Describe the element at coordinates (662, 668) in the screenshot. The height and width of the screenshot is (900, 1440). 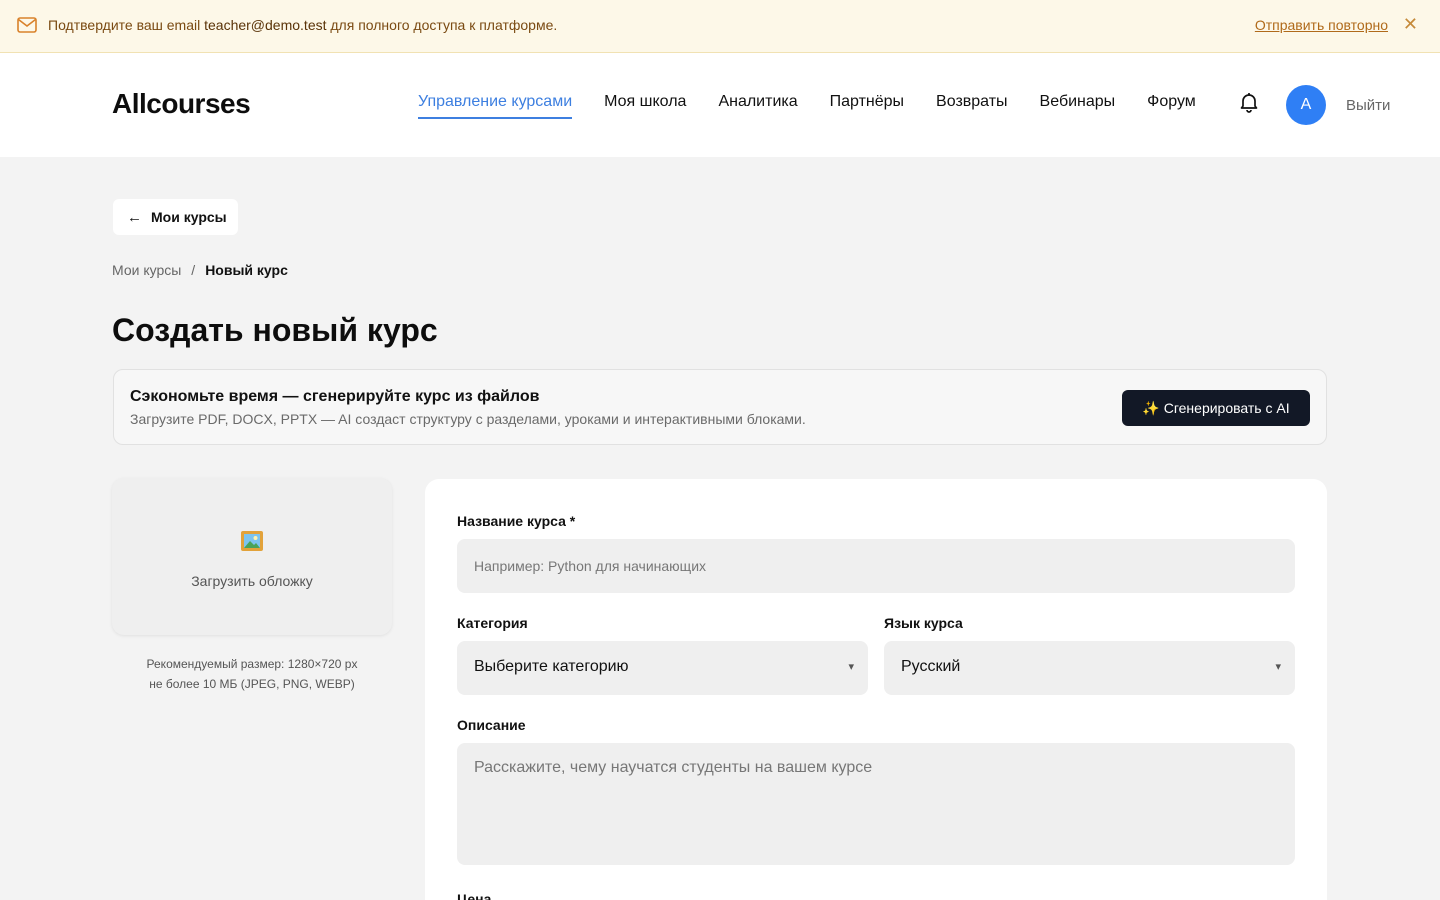
I see `category-select: Выберите категорию ▾` at that location.